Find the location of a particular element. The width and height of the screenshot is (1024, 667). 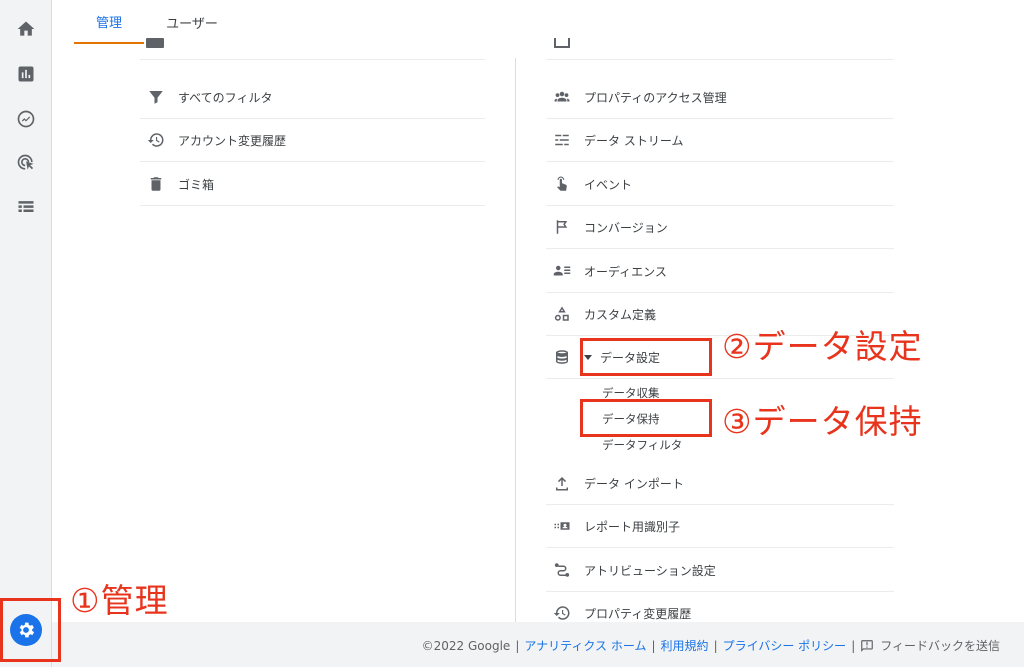

filter-icon is located at coordinates (156, 97).